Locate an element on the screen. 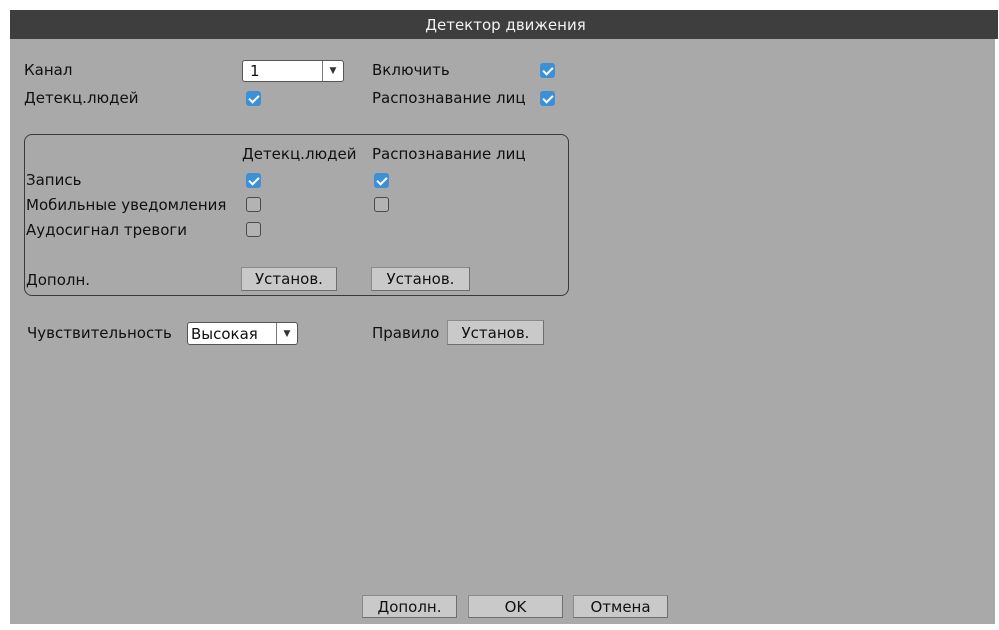 The height and width of the screenshot is (630, 999). rule-set-button: Установ. is located at coordinates (495, 332).